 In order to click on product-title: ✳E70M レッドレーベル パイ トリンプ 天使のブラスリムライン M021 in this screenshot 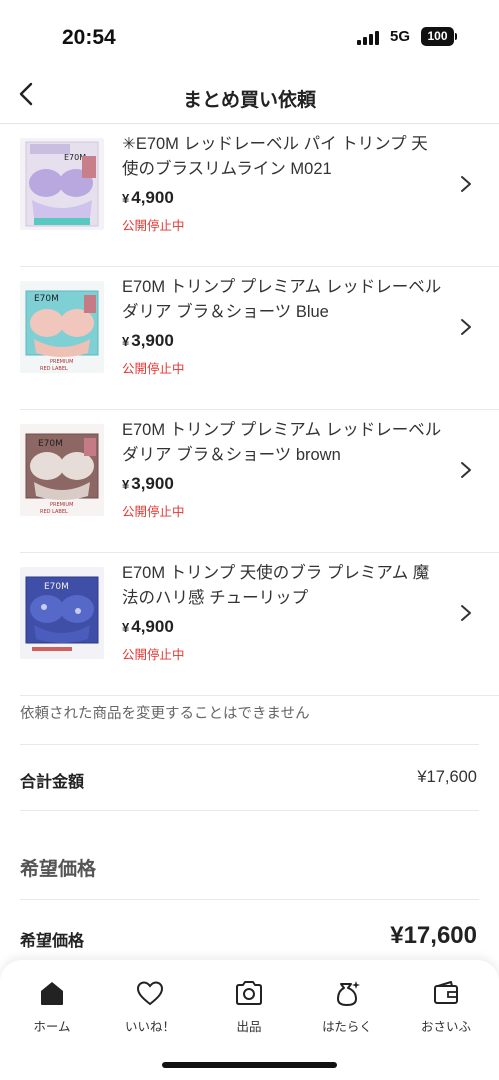, I will do `click(275, 156)`.